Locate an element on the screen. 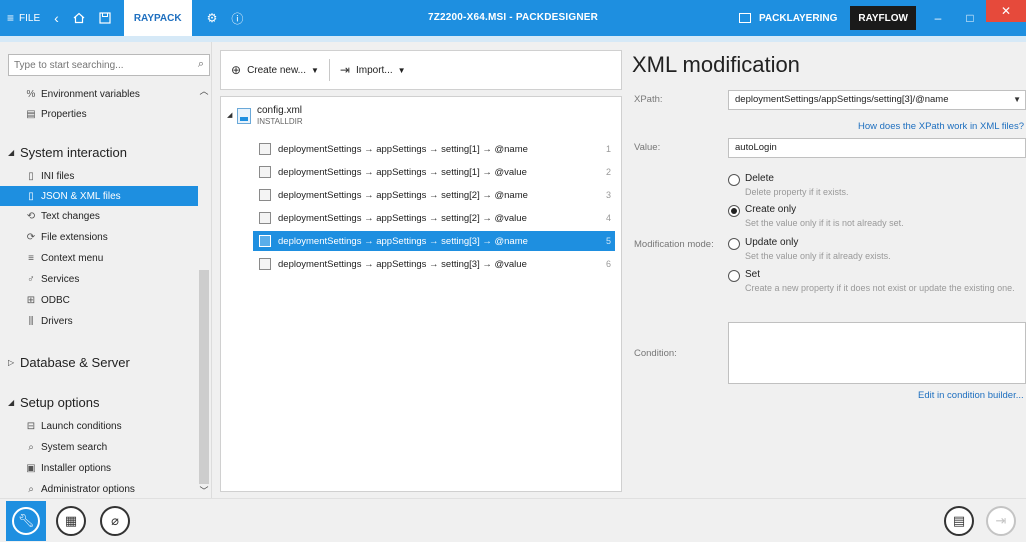 The width and height of the screenshot is (1026, 542). section-system-interaction: ◢ System interaction is located at coordinates (67, 152).